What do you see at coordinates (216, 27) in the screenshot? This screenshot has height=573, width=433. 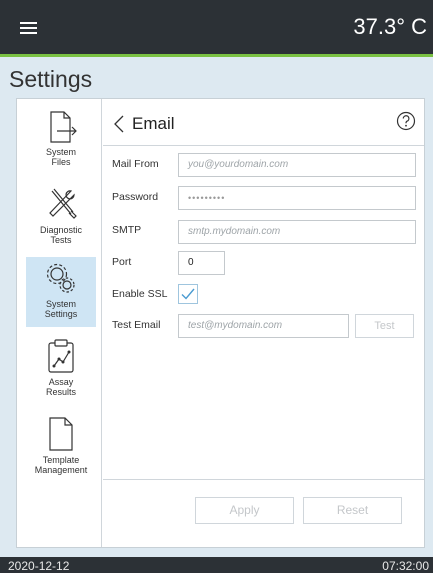 I see `top-bar: 37.3° C` at bounding box center [216, 27].